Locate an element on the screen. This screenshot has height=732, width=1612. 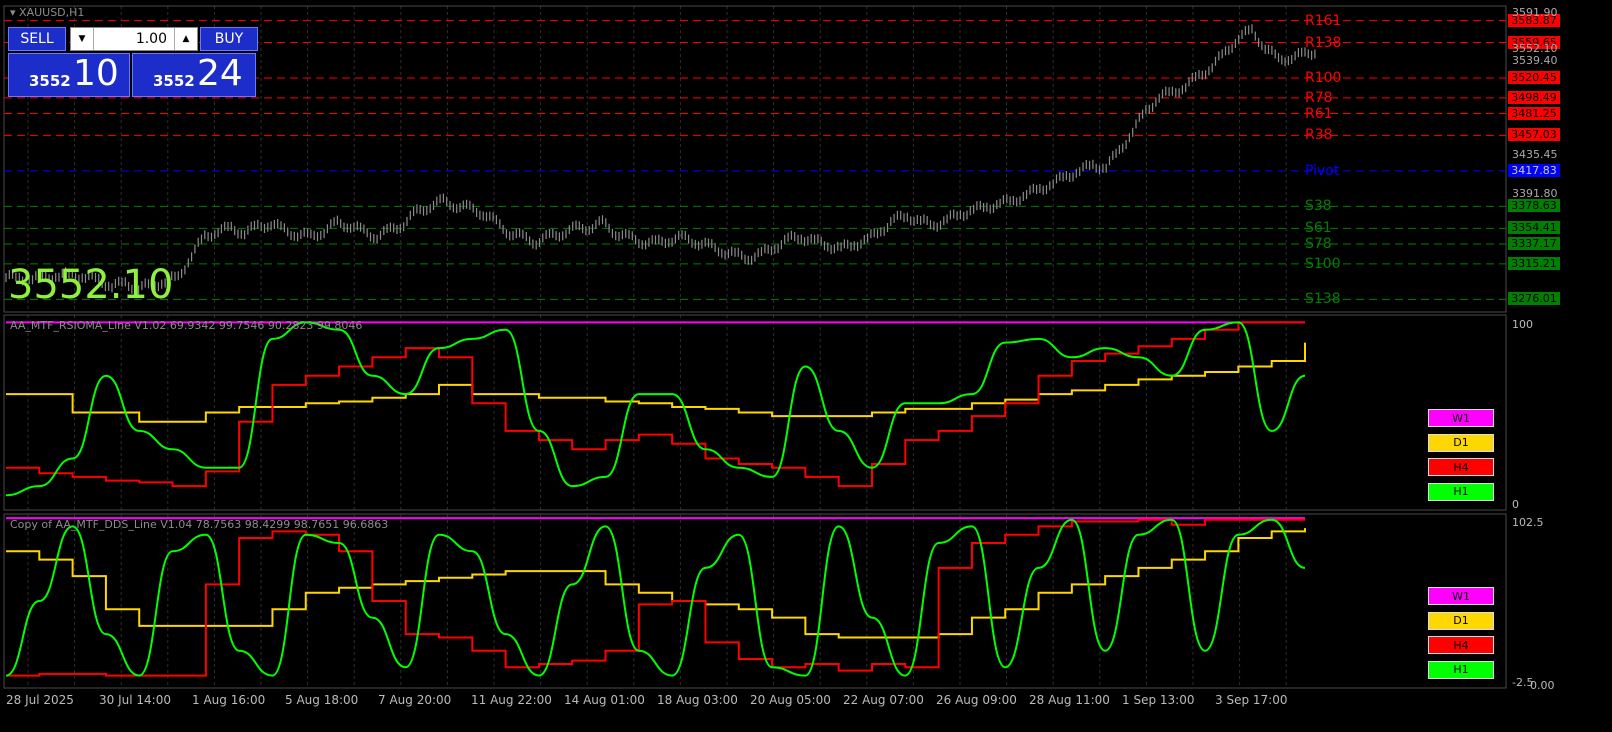
level-price-tag: 3457.03 is located at coordinates (1534, 135).